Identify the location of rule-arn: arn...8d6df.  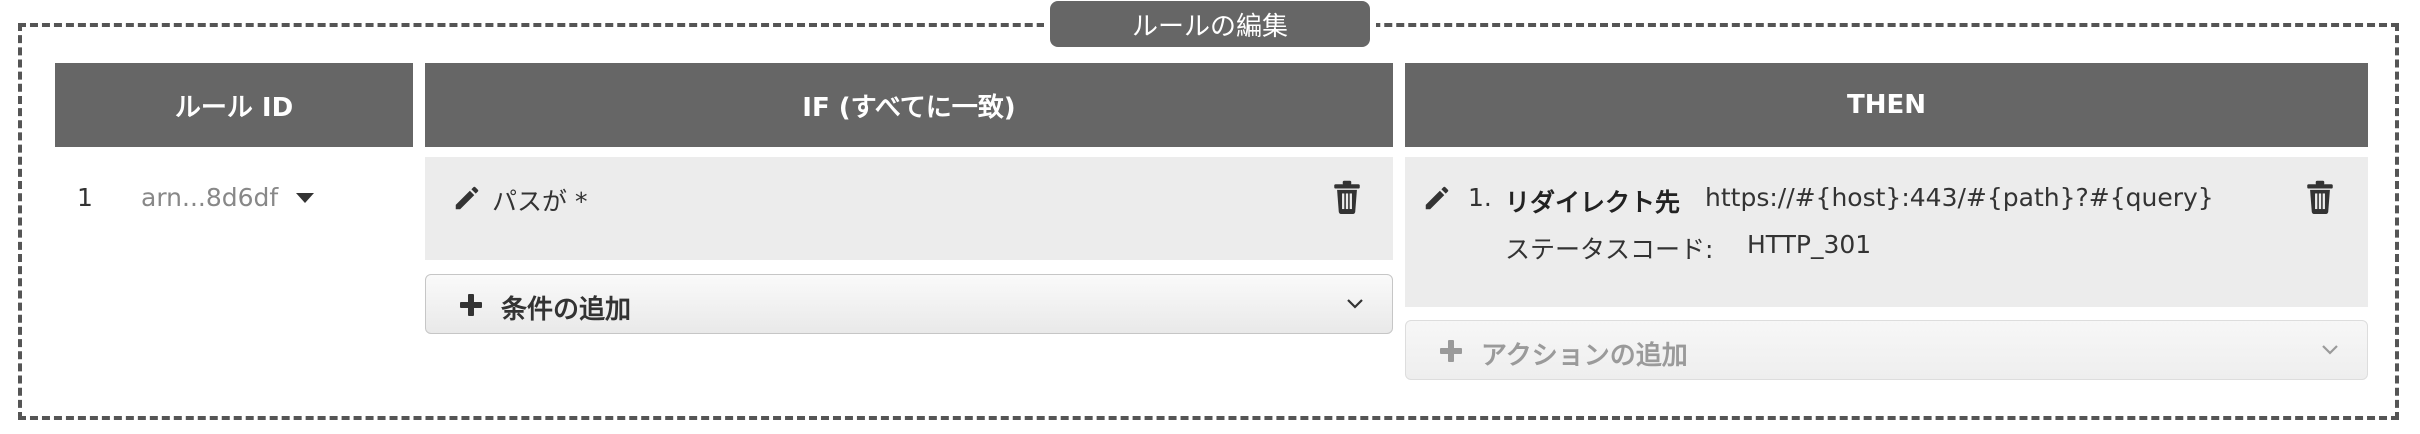
(210, 197).